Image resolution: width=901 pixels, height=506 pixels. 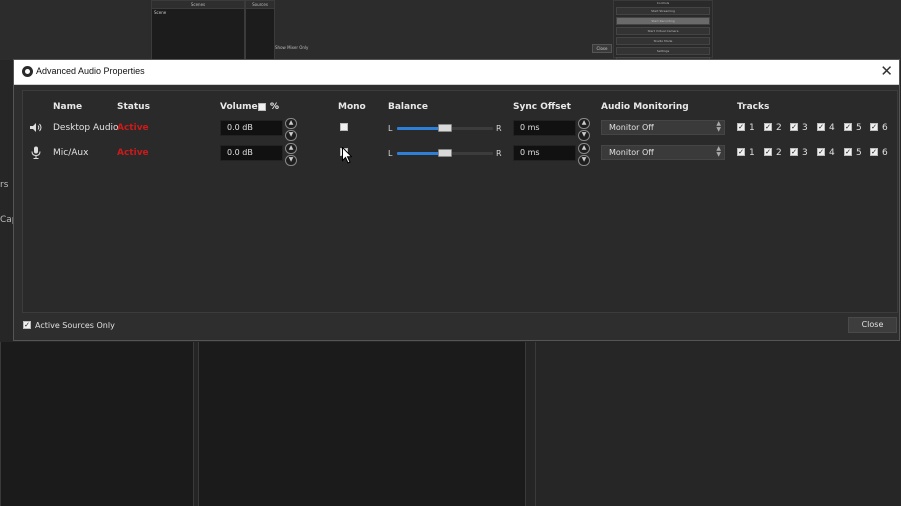 I want to click on scene-item: Scene, so click(x=198, y=12).